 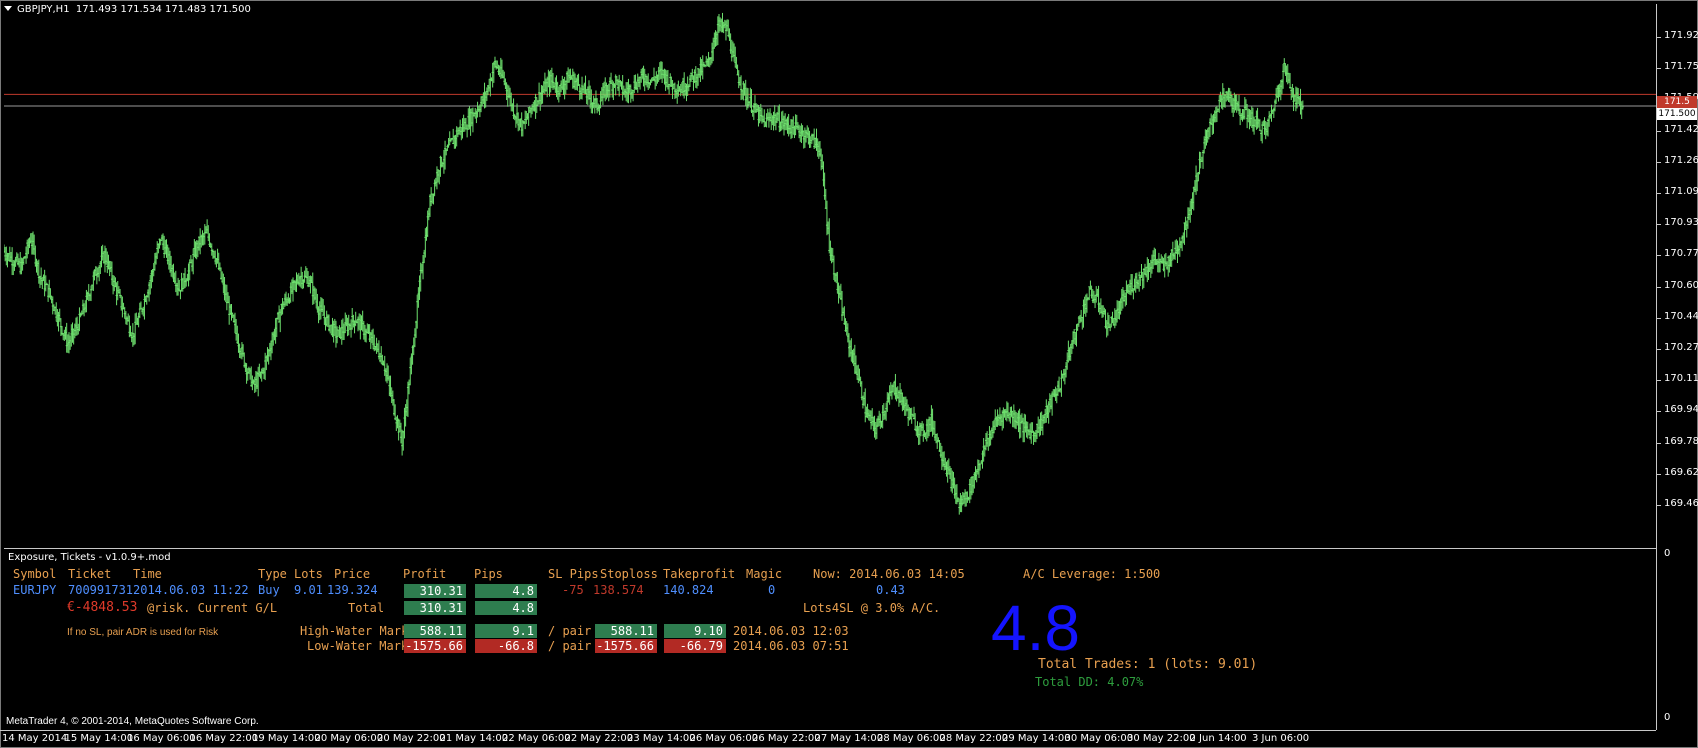 What do you see at coordinates (1681, 35) in the screenshot?
I see `price-tick-label: 171.920` at bounding box center [1681, 35].